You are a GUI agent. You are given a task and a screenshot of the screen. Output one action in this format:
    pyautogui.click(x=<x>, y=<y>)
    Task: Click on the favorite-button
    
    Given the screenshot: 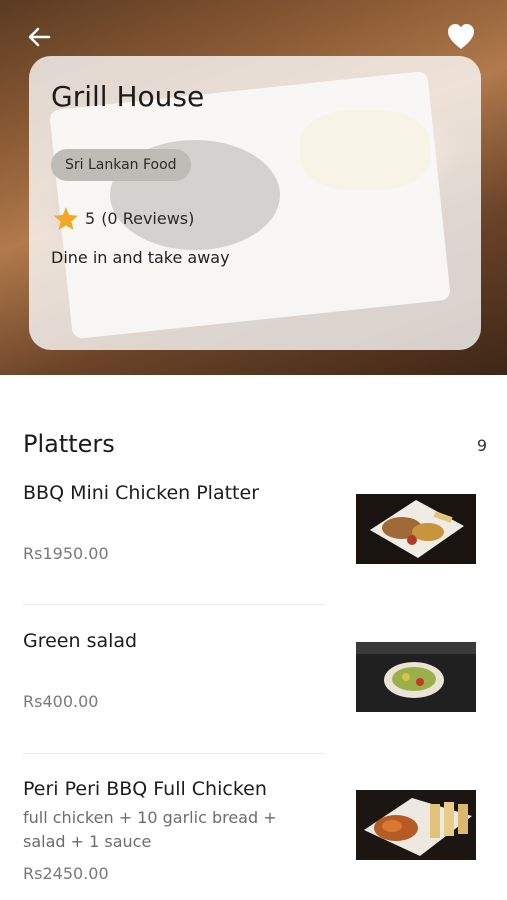 What is the action you would take?
    pyautogui.click(x=461, y=36)
    